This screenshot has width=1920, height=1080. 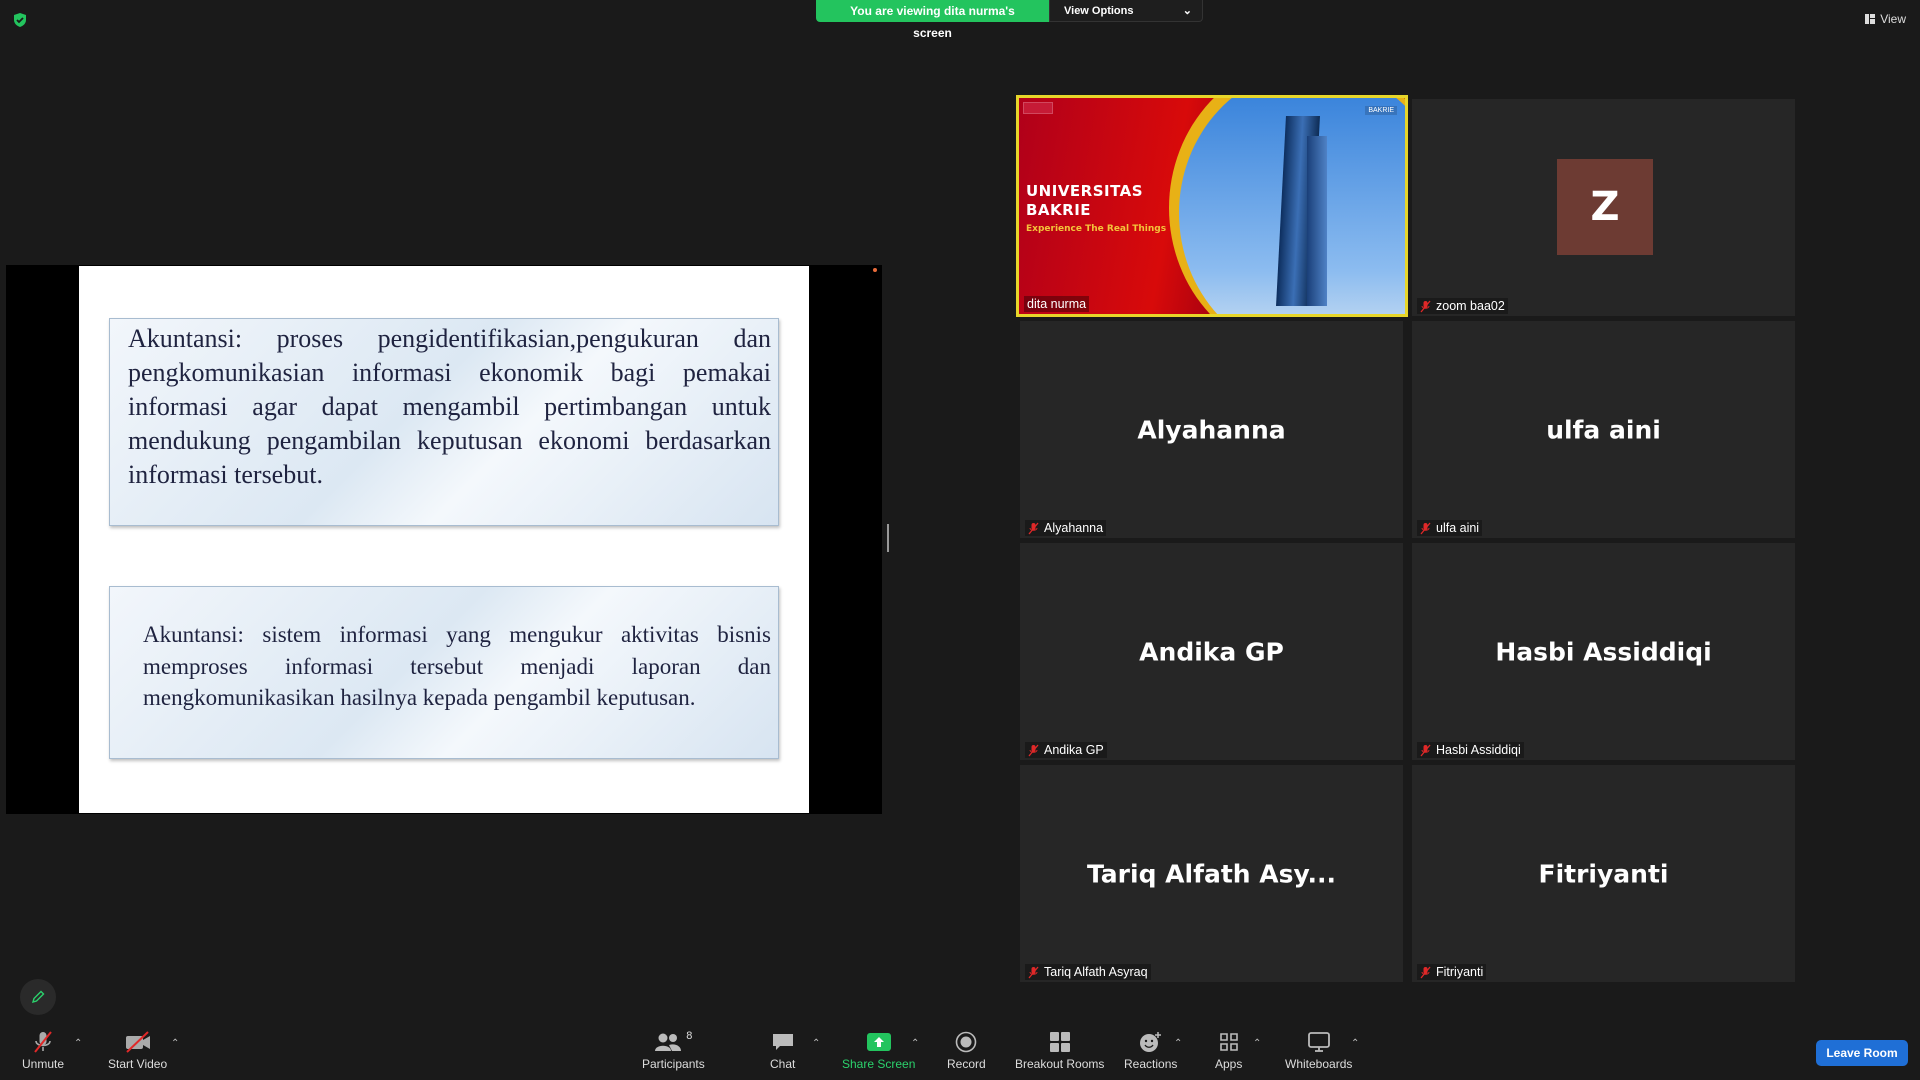 I want to click on whiteboard-icon, so click(x=1318, y=1042).